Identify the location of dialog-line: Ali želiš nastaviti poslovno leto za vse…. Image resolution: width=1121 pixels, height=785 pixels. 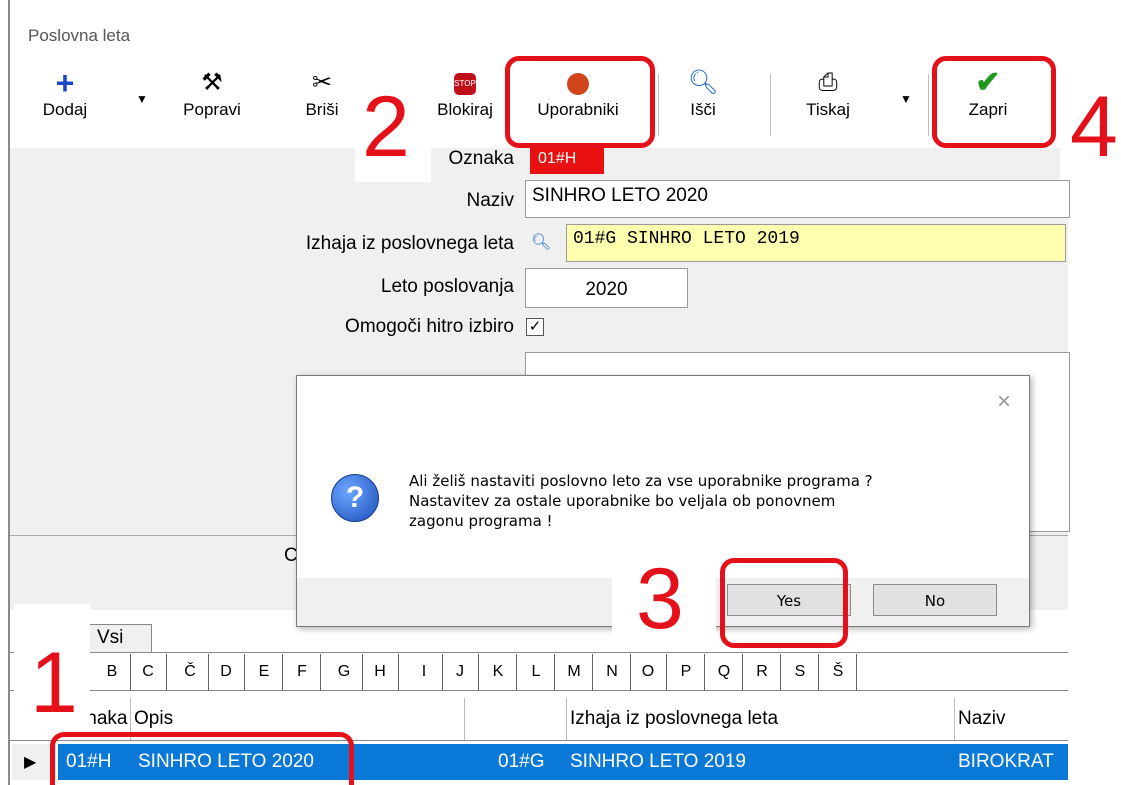
(641, 481).